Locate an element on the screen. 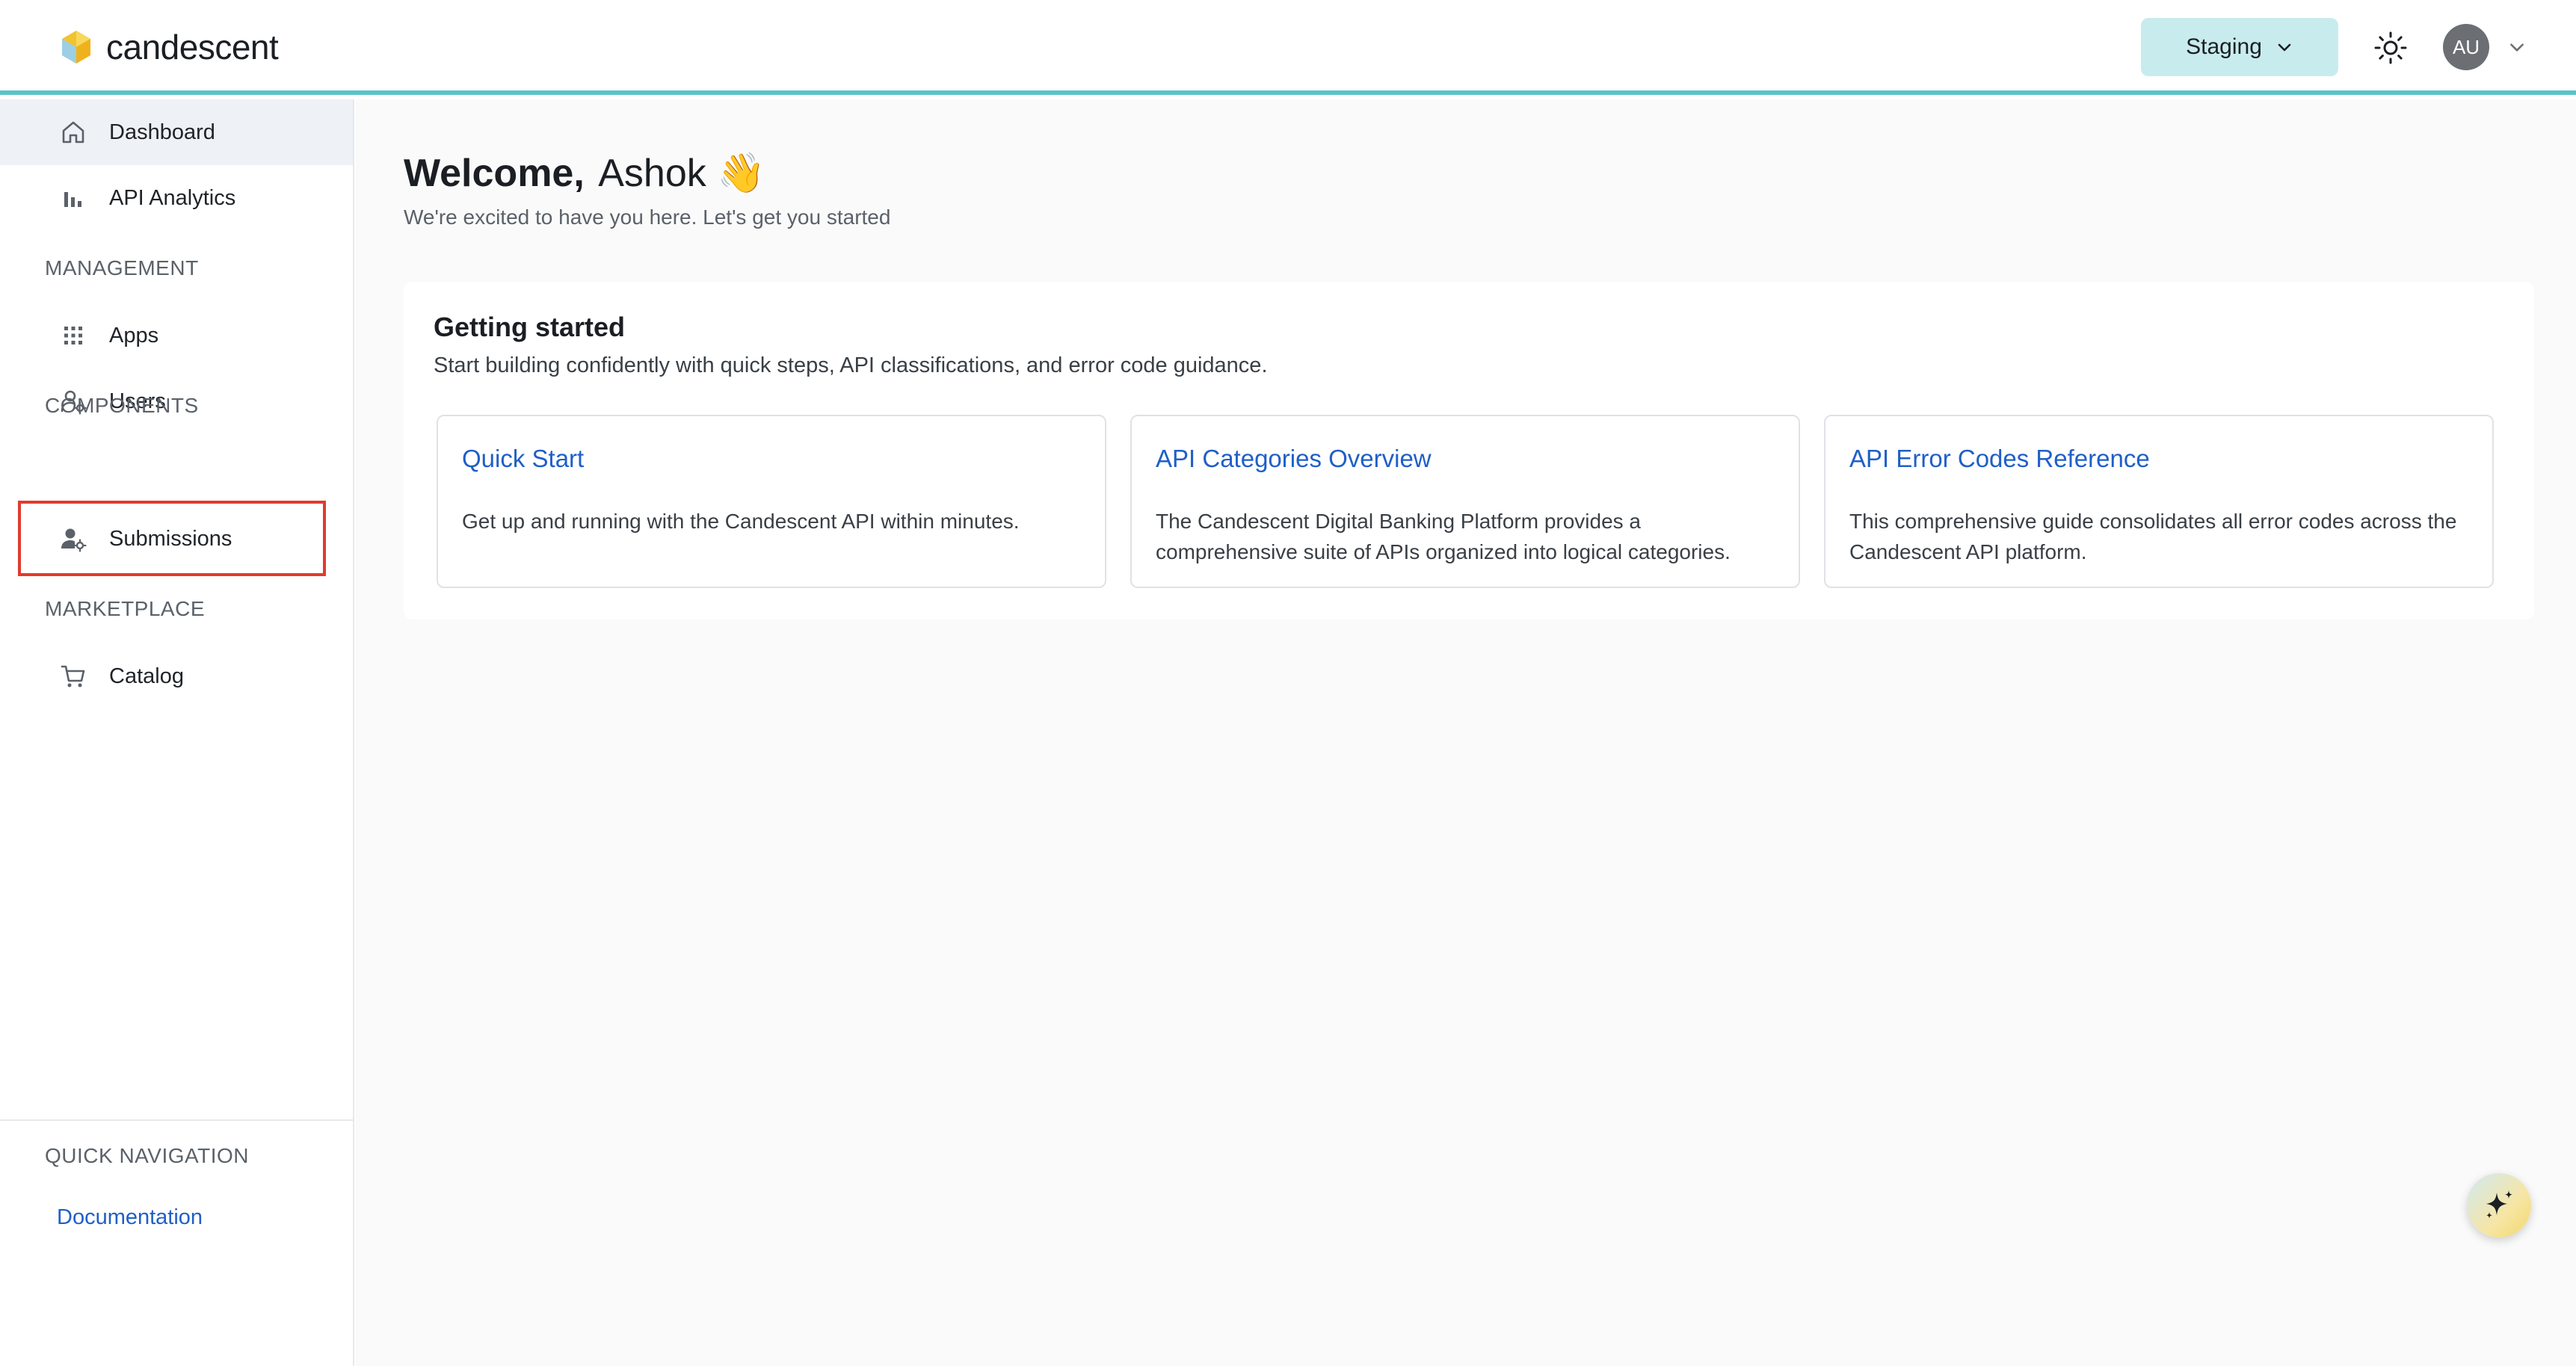 Image resolution: width=2576 pixels, height=1366 pixels. section-heading-components: COMPONENTS is located at coordinates (122, 406).